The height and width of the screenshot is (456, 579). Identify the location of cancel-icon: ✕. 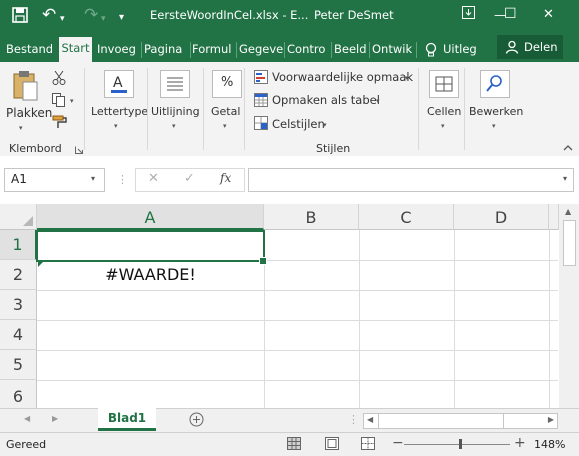
(153, 178).